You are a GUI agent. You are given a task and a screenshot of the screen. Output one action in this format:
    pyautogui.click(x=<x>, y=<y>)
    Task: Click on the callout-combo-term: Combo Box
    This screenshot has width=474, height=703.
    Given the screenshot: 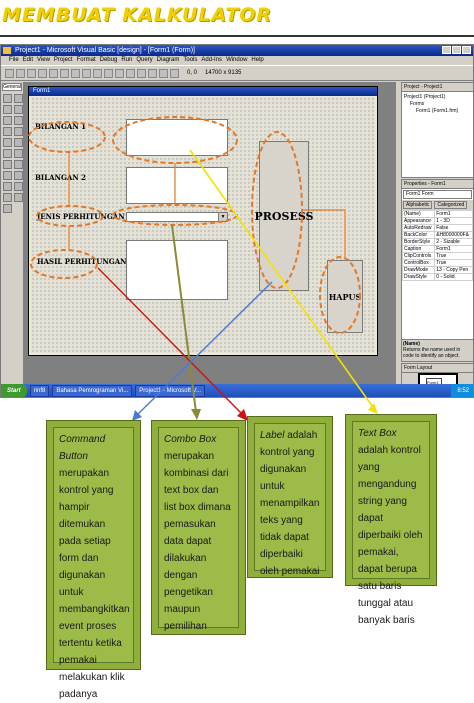 What is the action you would take?
    pyautogui.click(x=190, y=439)
    